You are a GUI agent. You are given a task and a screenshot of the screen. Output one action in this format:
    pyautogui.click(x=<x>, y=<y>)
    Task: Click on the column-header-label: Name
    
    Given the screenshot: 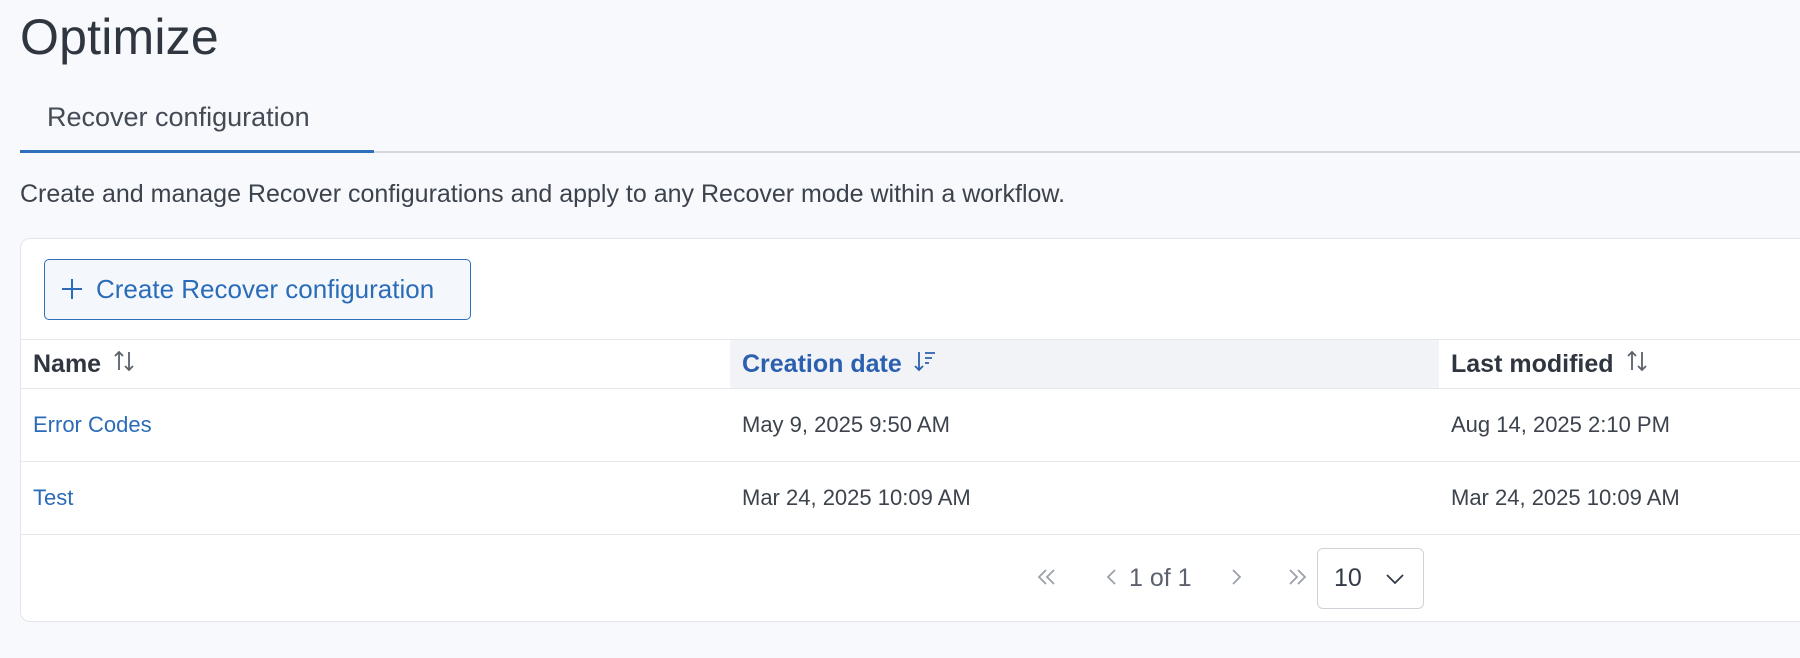 What is the action you would take?
    pyautogui.click(x=67, y=363)
    